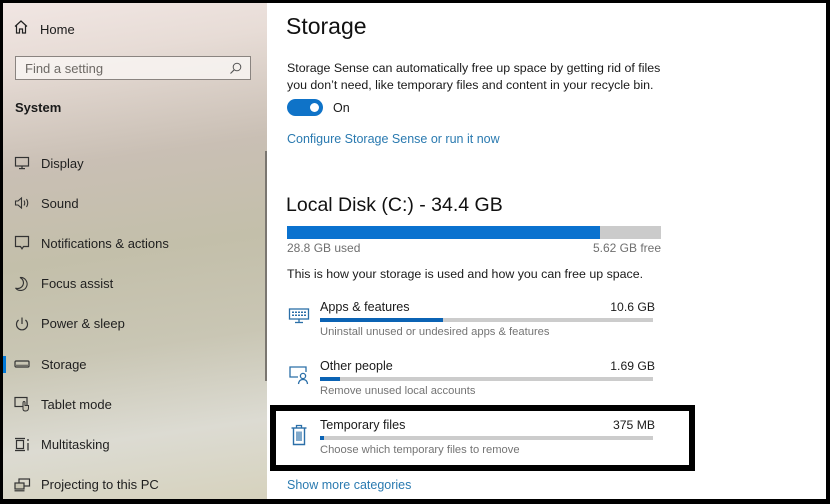 This screenshot has height=504, width=830. Describe the element at coordinates (299, 316) in the screenshot. I see `apps-features-icon` at that location.